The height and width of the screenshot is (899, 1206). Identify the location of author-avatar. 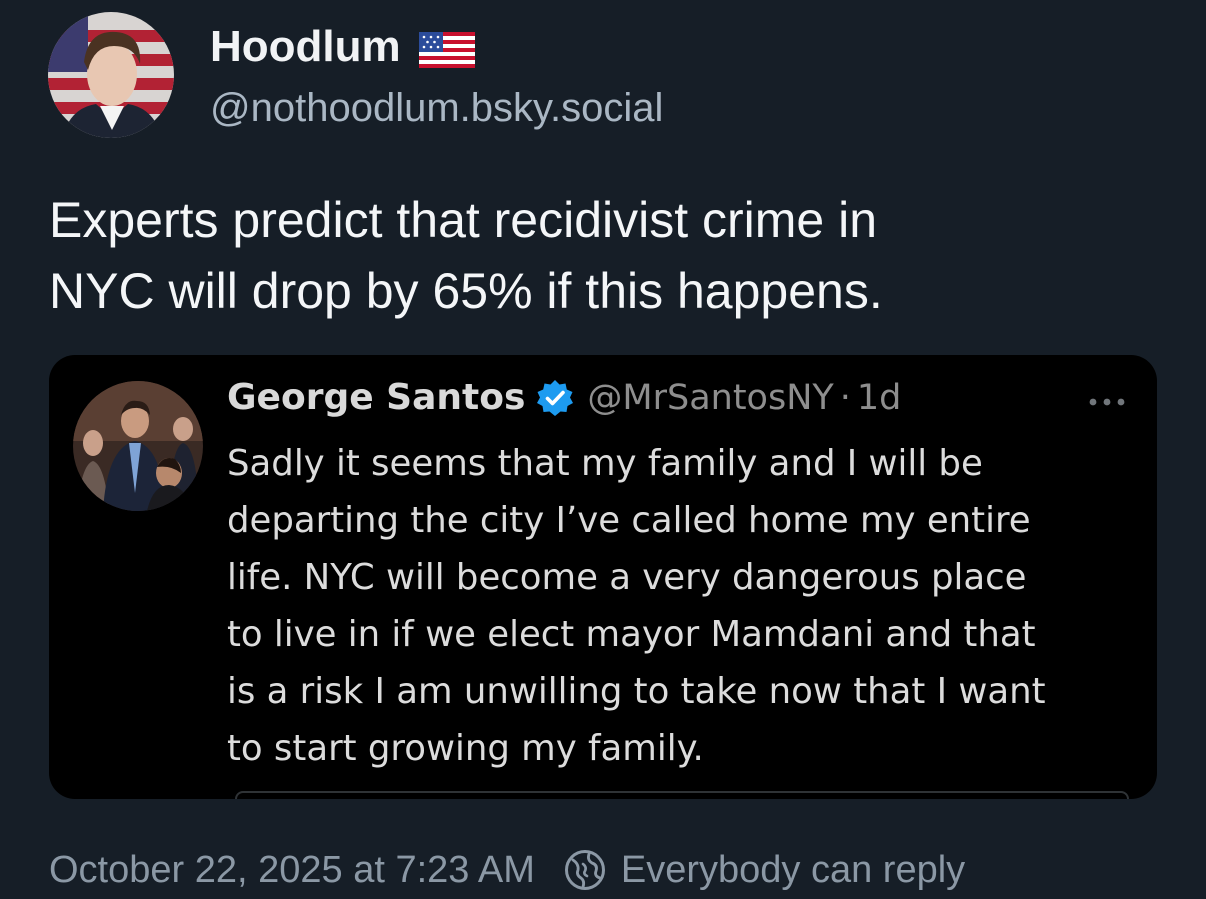
(111, 75).